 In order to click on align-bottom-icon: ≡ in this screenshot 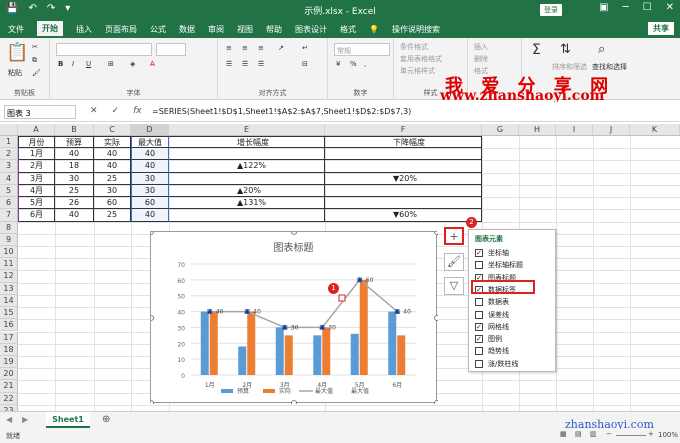, I will do `click(261, 48)`.